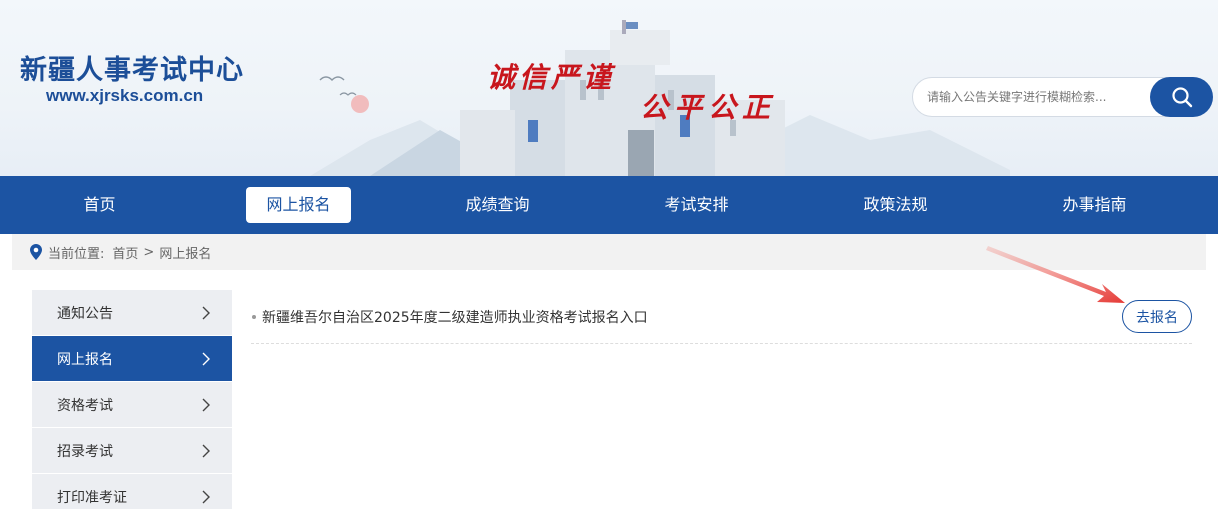 The height and width of the screenshot is (509, 1218). Describe the element at coordinates (124, 96) in the screenshot. I see `site-url: www.xjrsks.com.cn` at that location.